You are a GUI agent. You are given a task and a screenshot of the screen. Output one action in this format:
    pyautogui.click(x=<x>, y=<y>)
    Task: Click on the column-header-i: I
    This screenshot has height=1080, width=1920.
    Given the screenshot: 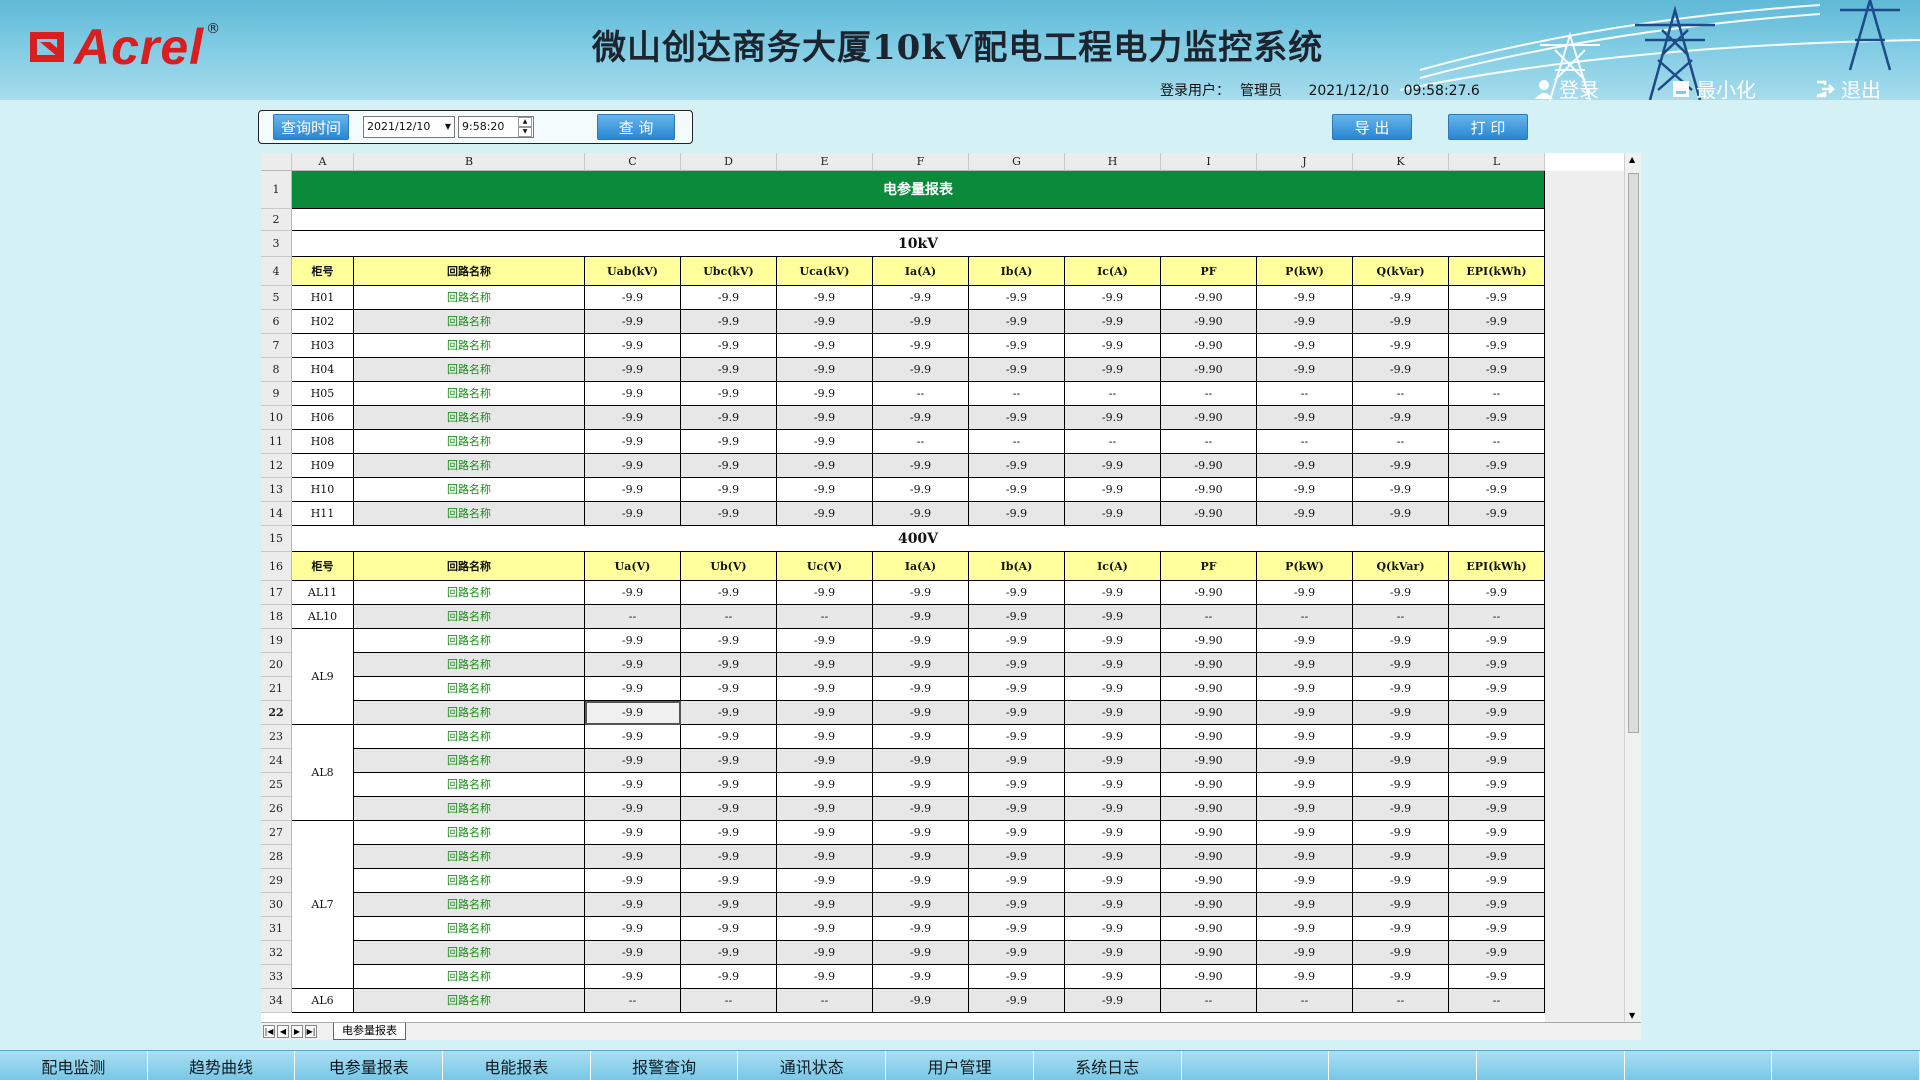 What is the action you would take?
    pyautogui.click(x=1209, y=162)
    